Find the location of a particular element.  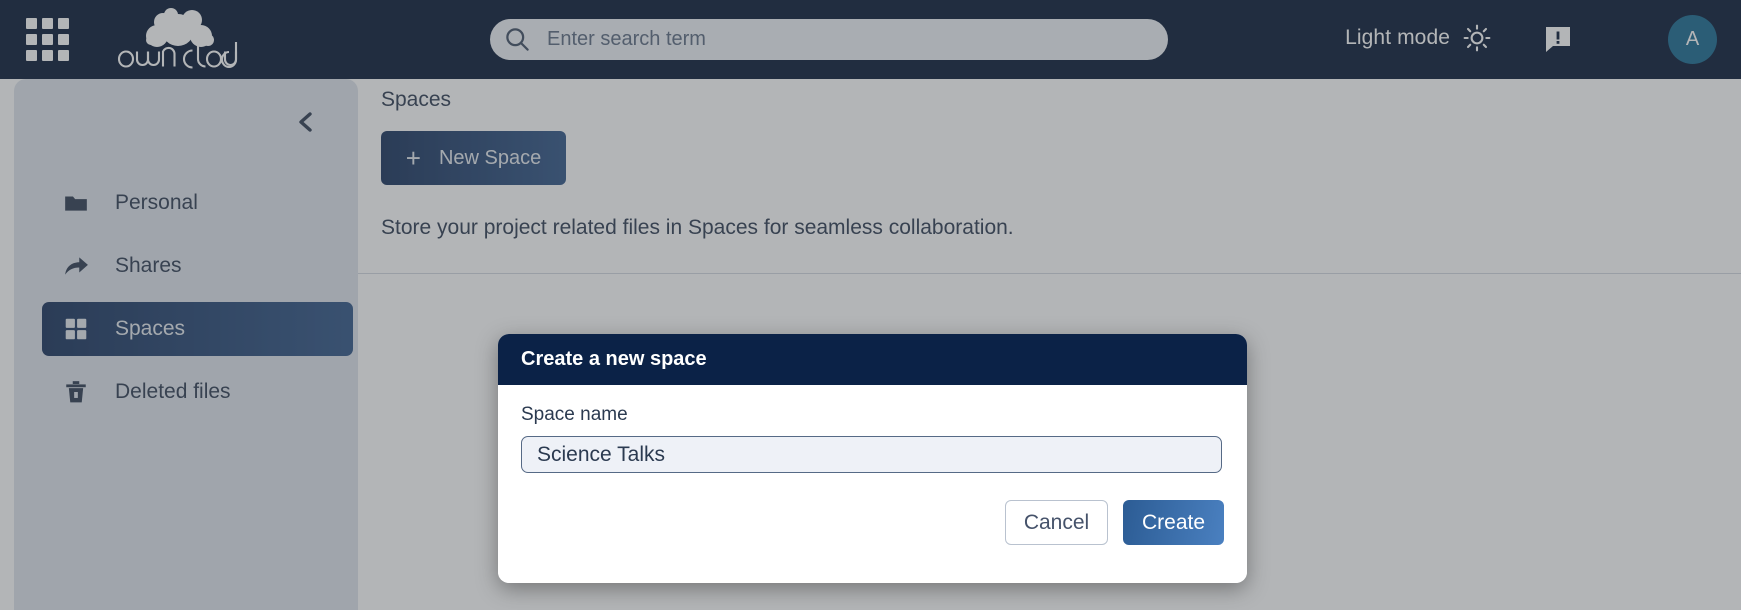

create-button: Create is located at coordinates (1173, 522).